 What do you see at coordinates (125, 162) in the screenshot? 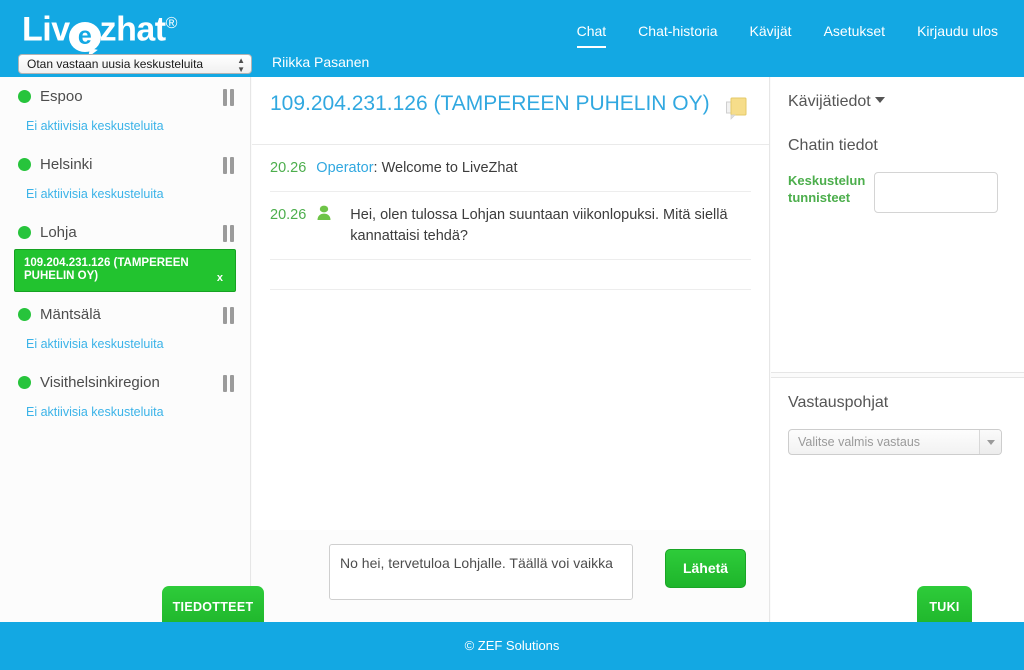
I see `site-row-helsinki: Helsinki` at bounding box center [125, 162].